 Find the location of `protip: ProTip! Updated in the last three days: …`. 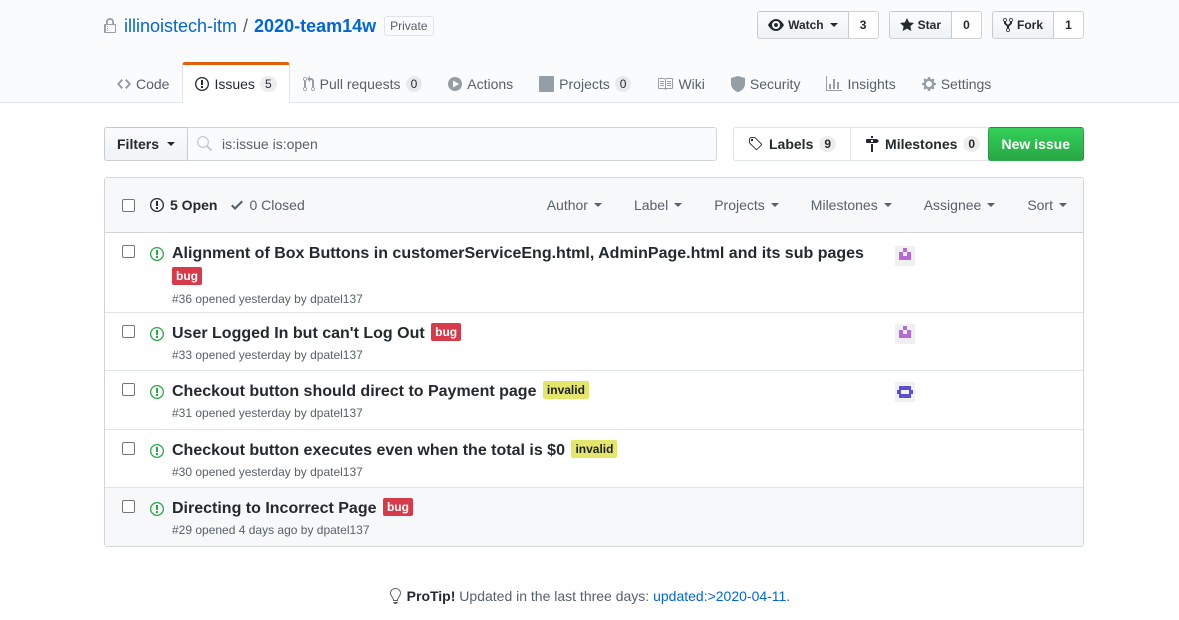

protip: ProTip! Updated in the last three days: … is located at coordinates (589, 596).